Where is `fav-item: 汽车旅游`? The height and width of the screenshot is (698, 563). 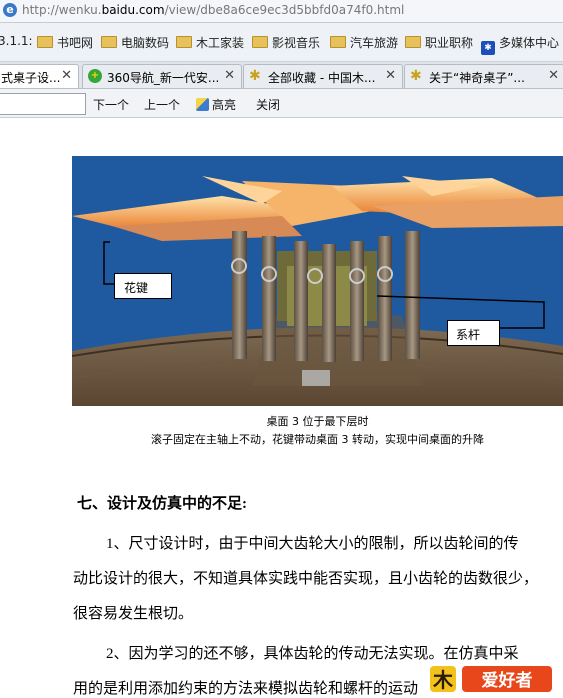 fav-item: 汽车旅游 is located at coordinates (364, 42).